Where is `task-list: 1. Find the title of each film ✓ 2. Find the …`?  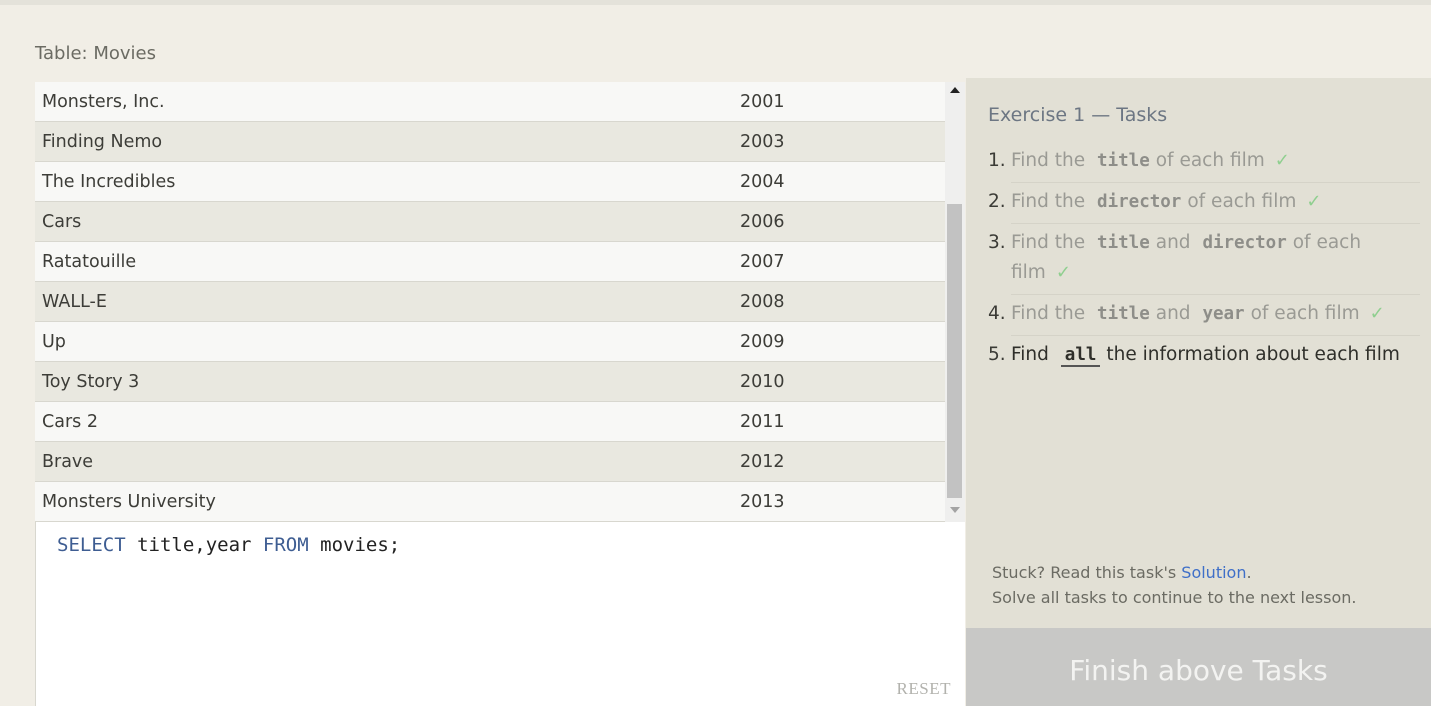
task-list: 1. Find the title of each film ✓ 2. Find the … is located at coordinates (1204, 259).